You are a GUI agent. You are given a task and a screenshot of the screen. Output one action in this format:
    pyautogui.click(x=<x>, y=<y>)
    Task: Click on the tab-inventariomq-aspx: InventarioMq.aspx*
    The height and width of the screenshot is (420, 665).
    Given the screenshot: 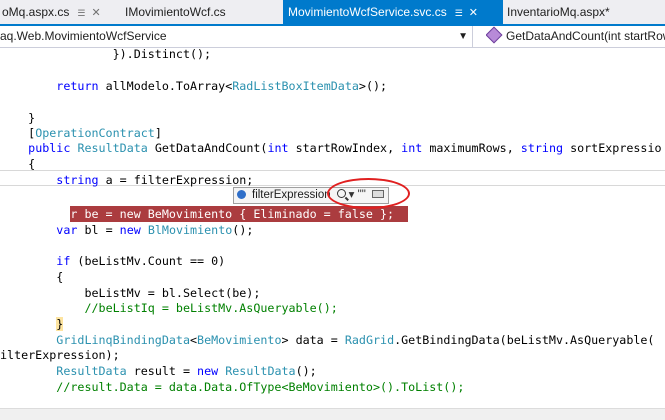 What is the action you would take?
    pyautogui.click(x=584, y=12)
    